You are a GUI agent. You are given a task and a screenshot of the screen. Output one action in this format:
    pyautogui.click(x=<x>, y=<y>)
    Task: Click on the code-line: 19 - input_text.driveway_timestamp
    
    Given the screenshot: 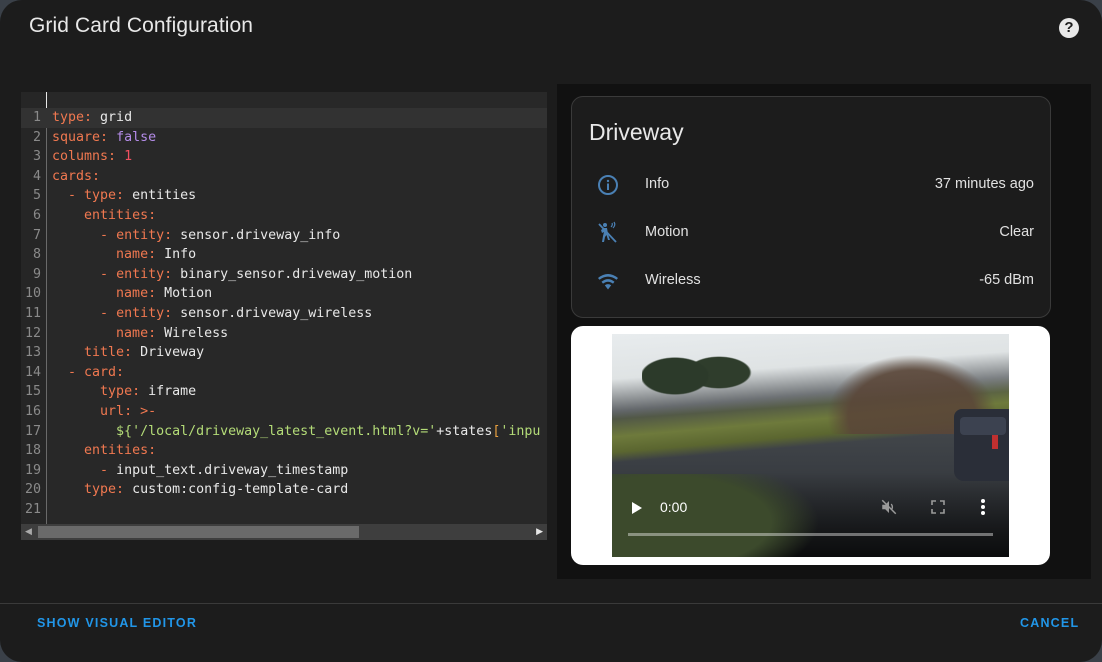 What is the action you would take?
    pyautogui.click(x=284, y=471)
    